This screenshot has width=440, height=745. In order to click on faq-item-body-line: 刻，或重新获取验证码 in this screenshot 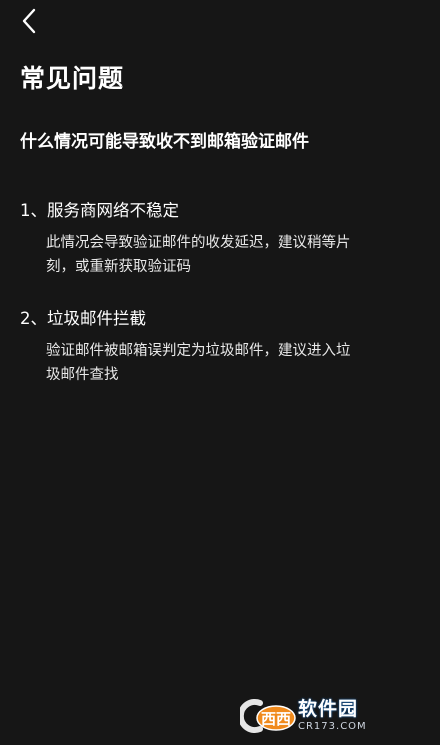, I will do `click(118, 267)`.